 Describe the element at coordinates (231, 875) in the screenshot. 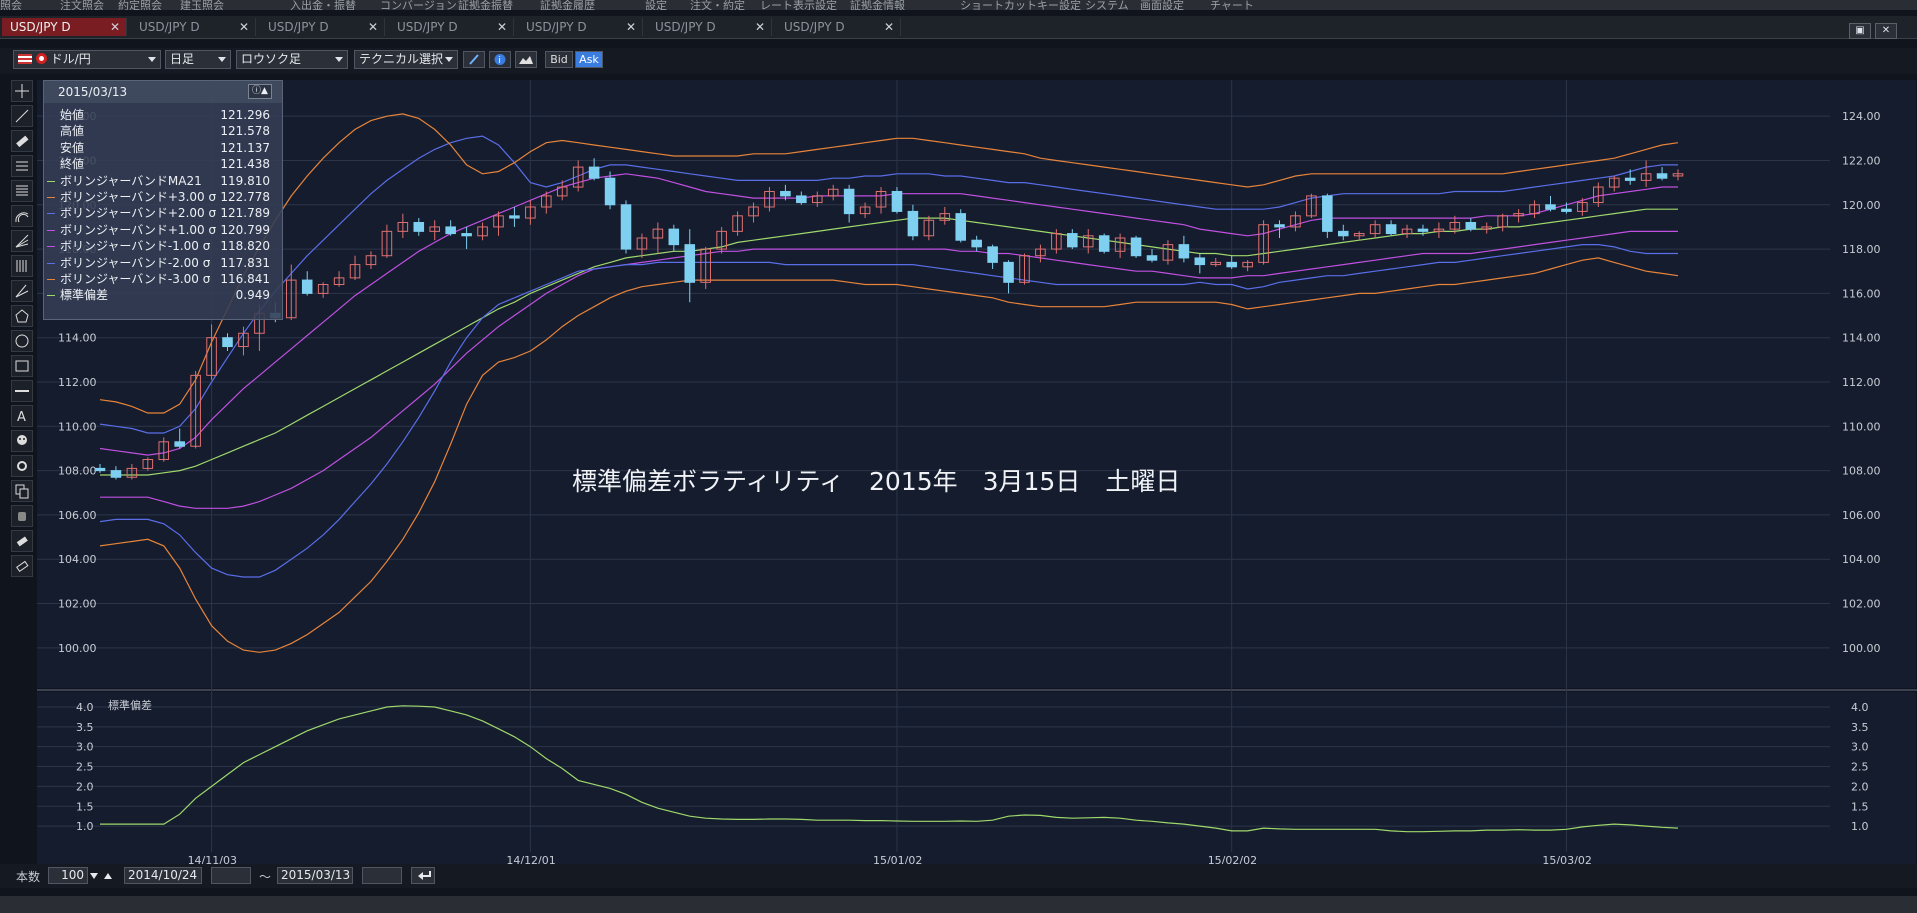

I see `from-time-input` at that location.